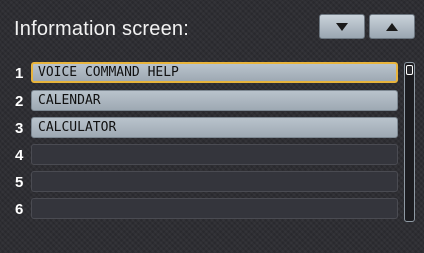 The height and width of the screenshot is (253, 424). Describe the element at coordinates (409, 142) in the screenshot. I see `list-scrollbar` at that location.